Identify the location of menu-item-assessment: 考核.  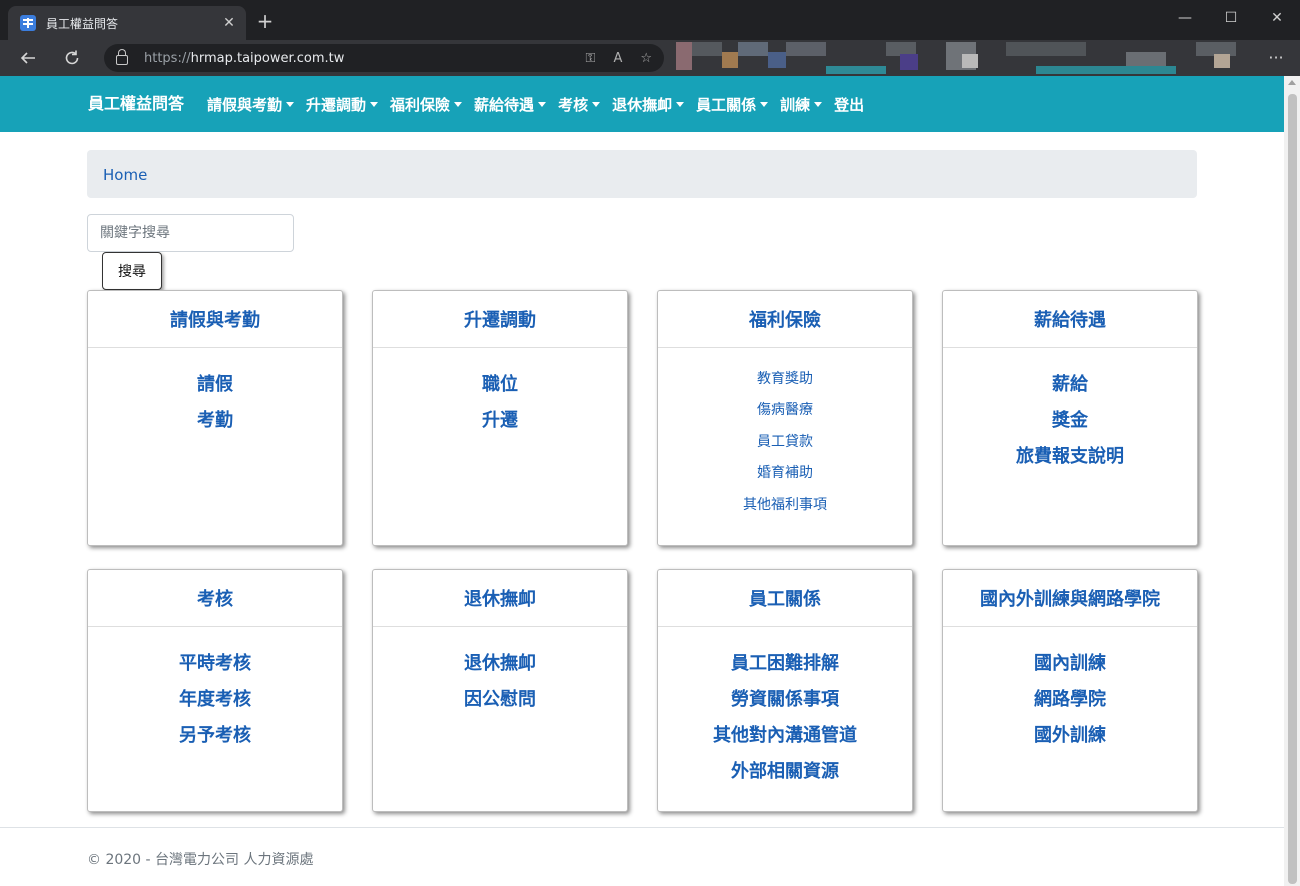
(579, 104).